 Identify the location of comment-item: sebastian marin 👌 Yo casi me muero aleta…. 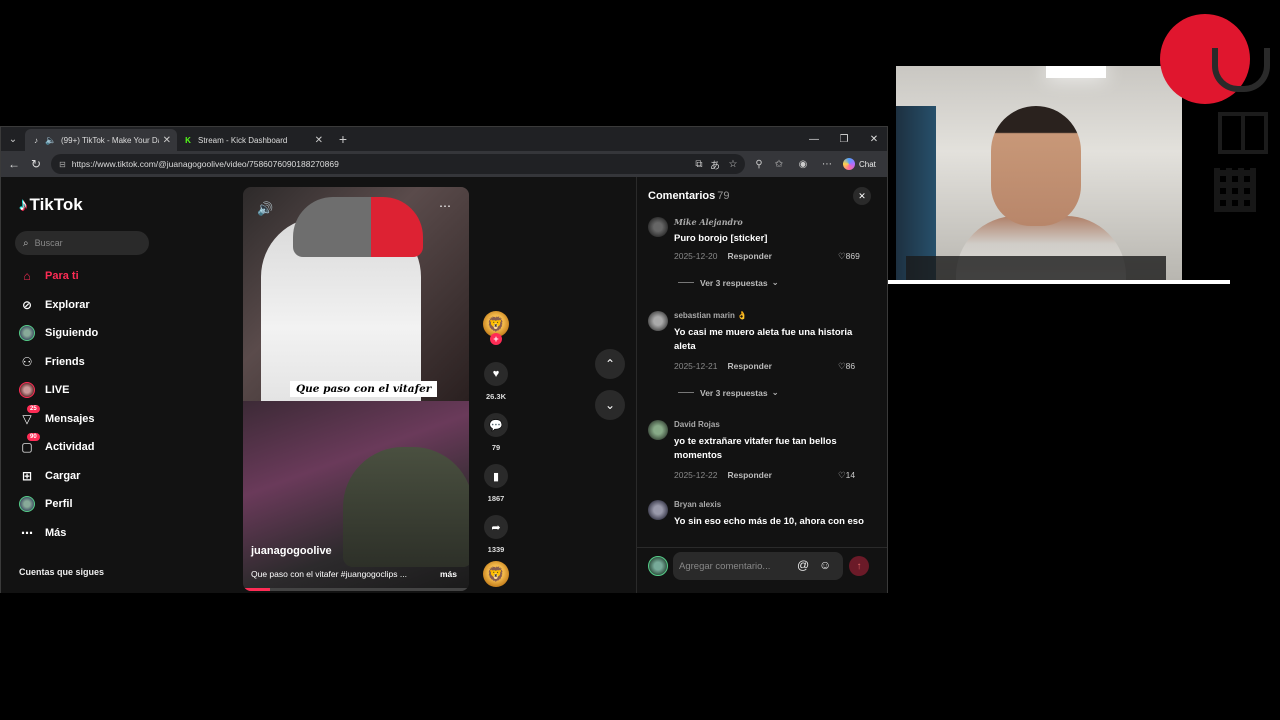
(763, 356).